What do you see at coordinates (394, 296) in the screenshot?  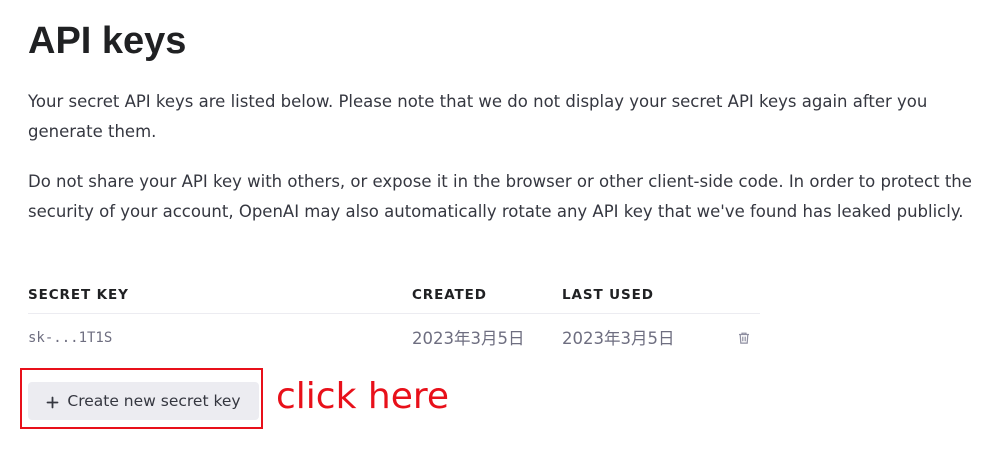 I see `table-header: SECRET KEY CREATED LAST USED` at bounding box center [394, 296].